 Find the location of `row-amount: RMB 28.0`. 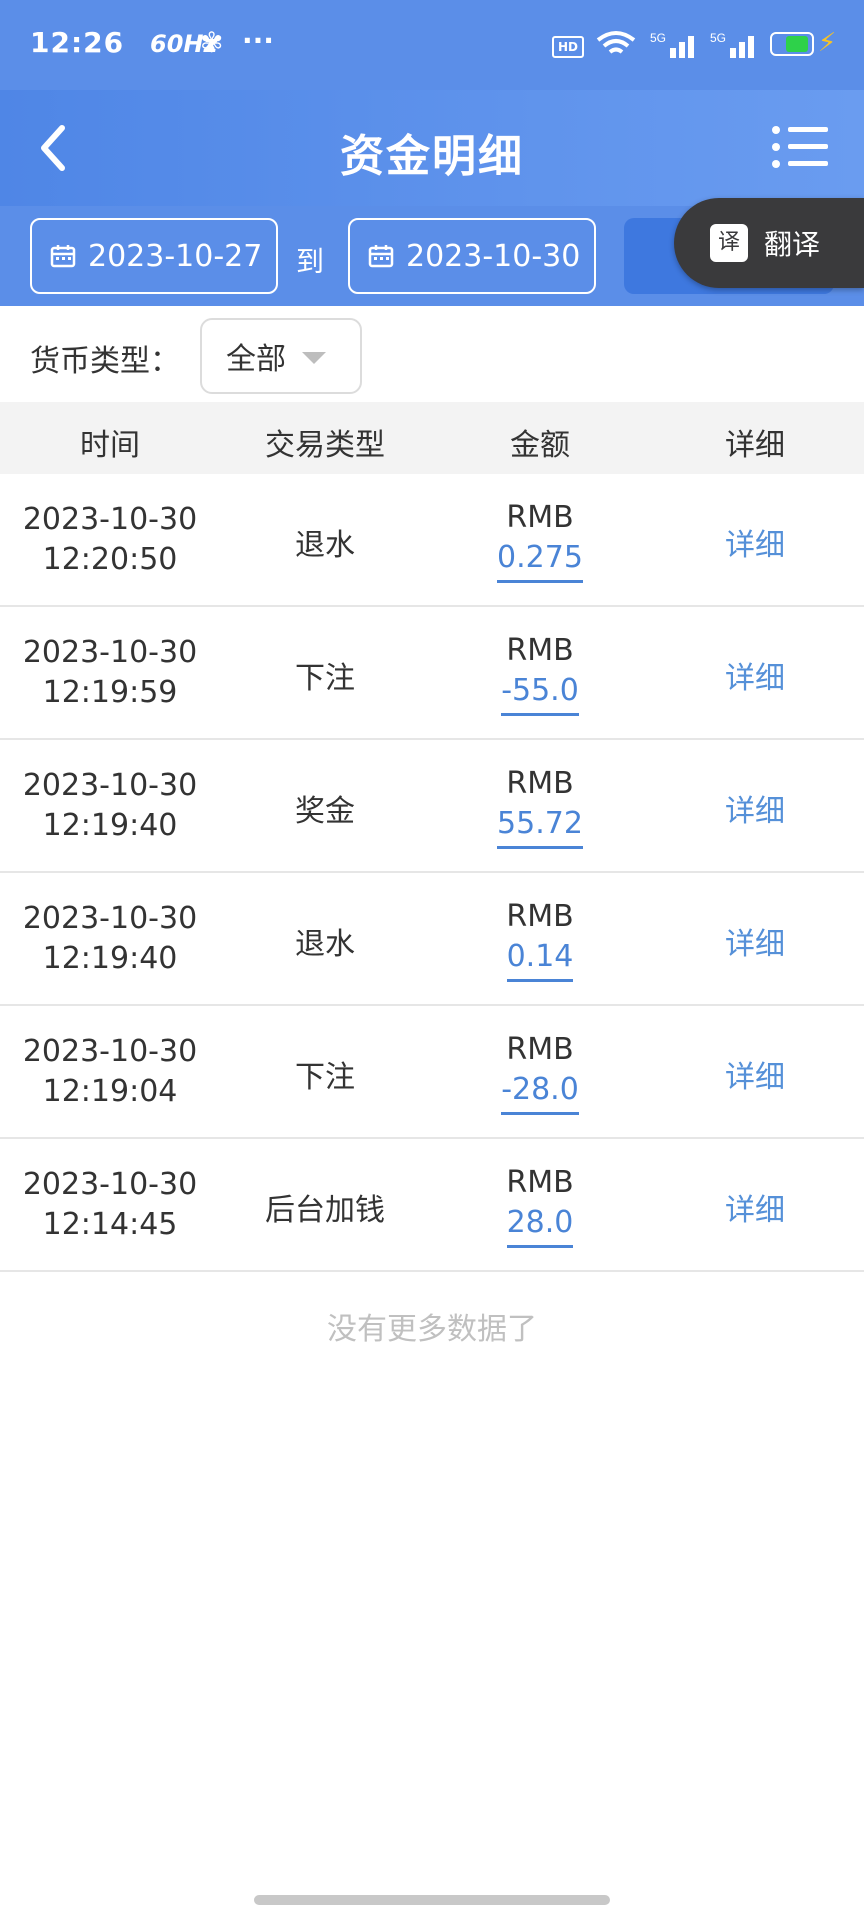

row-amount: RMB 28.0 is located at coordinates (540, 1205).